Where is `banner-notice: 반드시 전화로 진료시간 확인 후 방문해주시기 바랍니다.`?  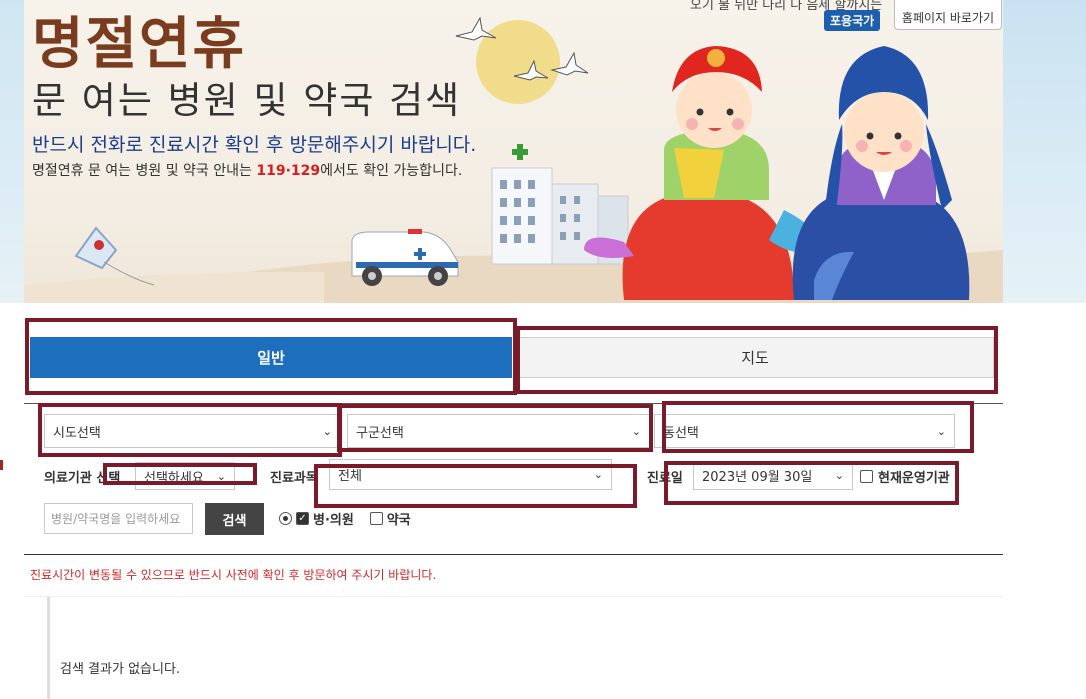
banner-notice: 반드시 전화로 진료시간 확인 후 방문해주시기 바랍니다. is located at coordinates (254, 145).